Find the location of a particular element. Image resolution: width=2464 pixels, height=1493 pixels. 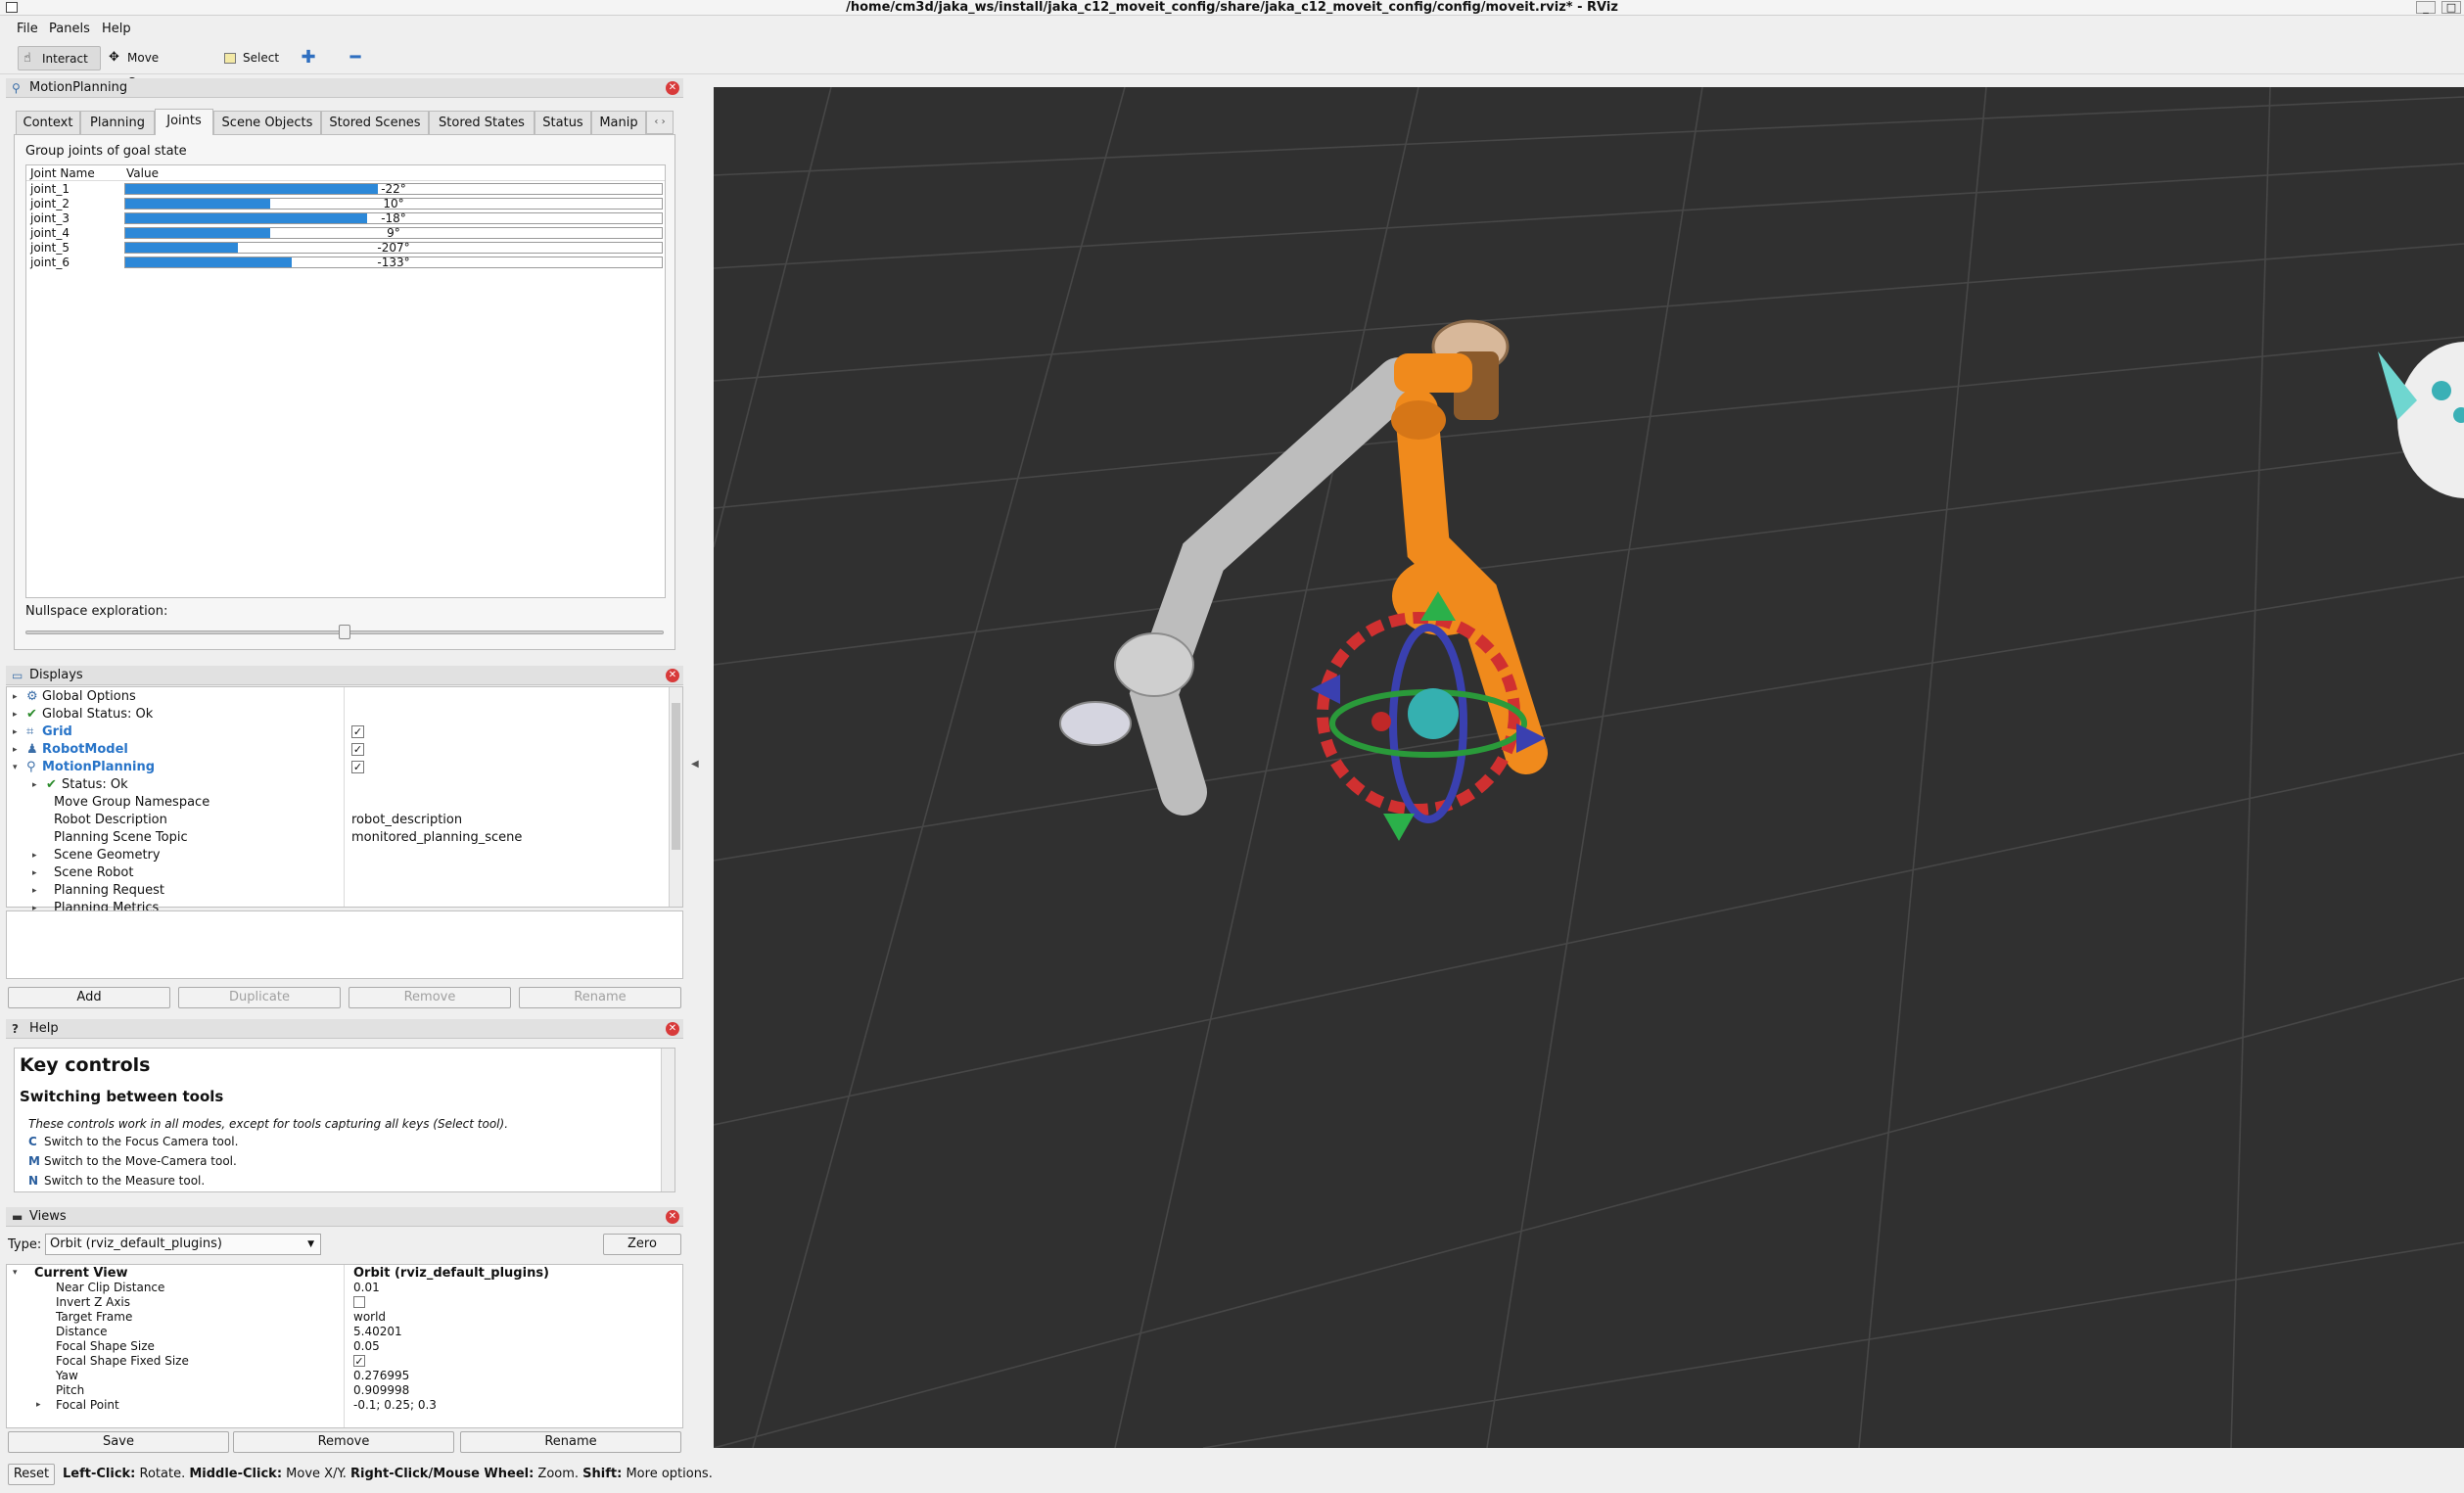

menu-help: Help is located at coordinates (116, 29).